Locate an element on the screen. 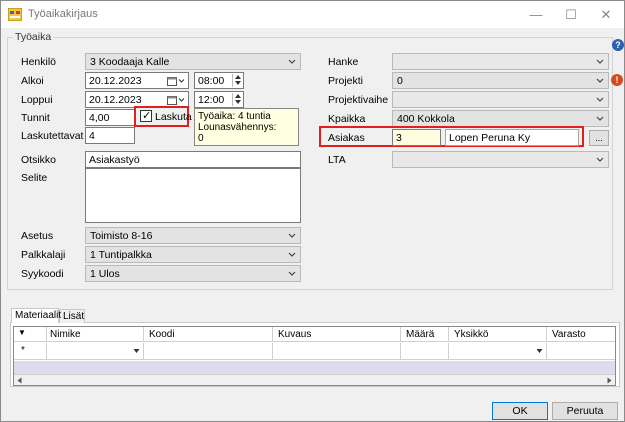 This screenshot has width=625, height=422. tunnit-input: 4,00 is located at coordinates (110, 117).